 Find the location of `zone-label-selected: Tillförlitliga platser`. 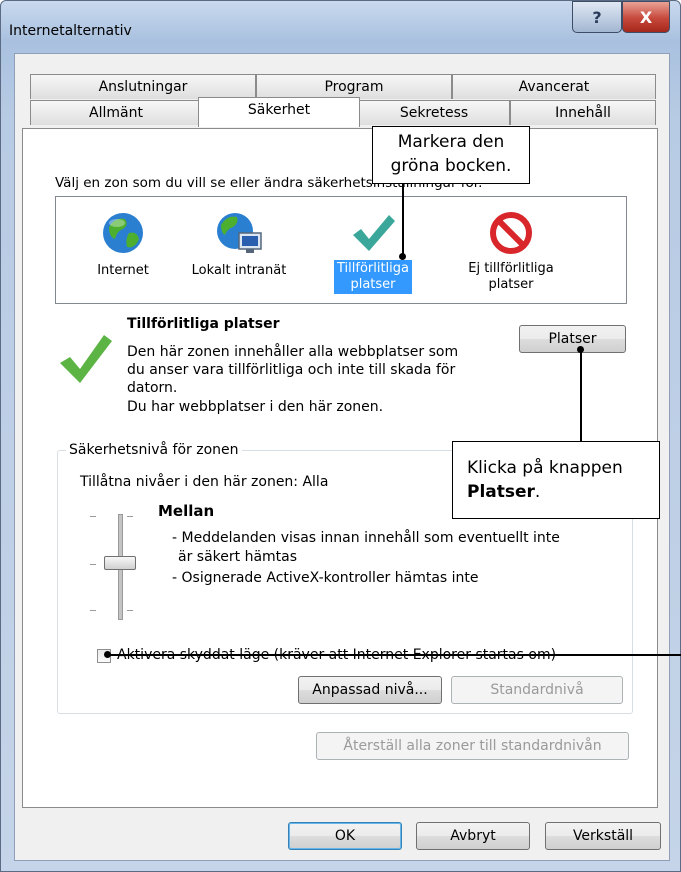

zone-label-selected: Tillförlitliga platser is located at coordinates (372, 277).